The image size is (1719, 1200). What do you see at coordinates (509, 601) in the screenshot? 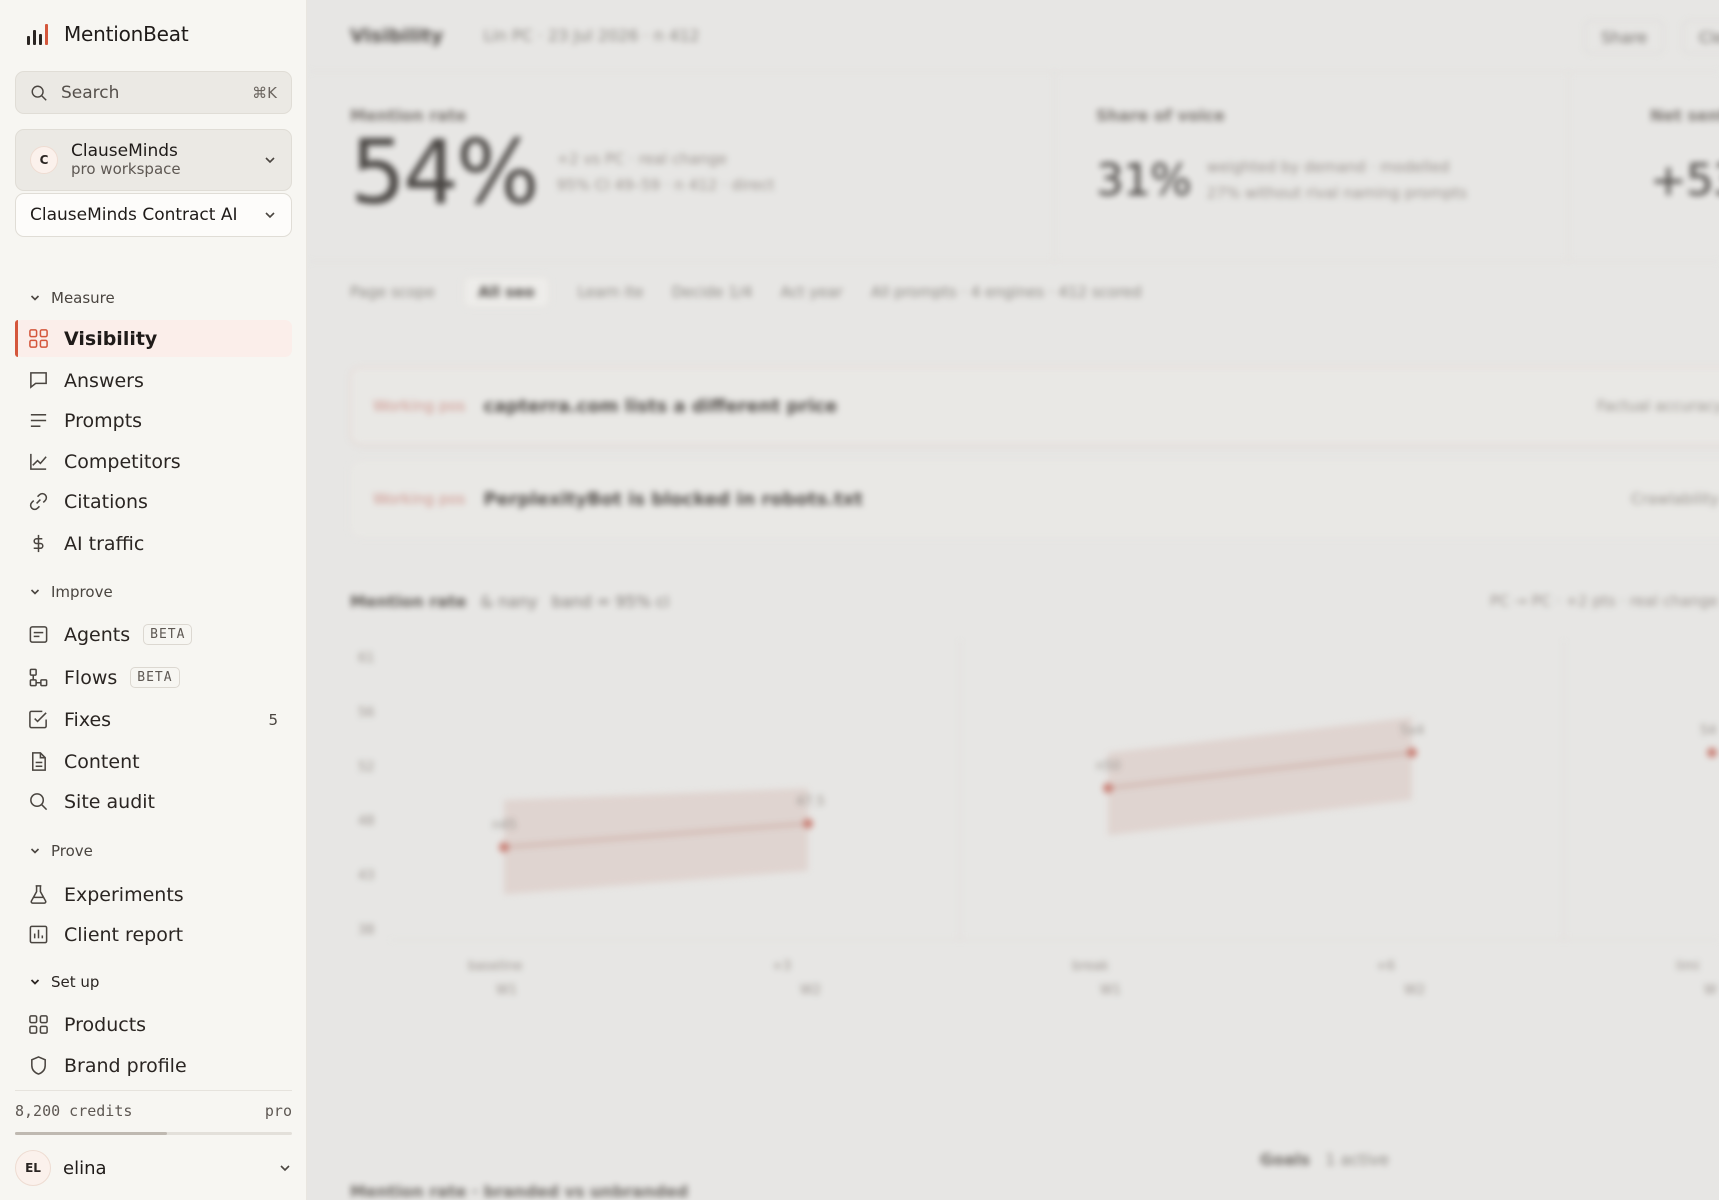
I see `chart-subtitle: & nany` at bounding box center [509, 601].